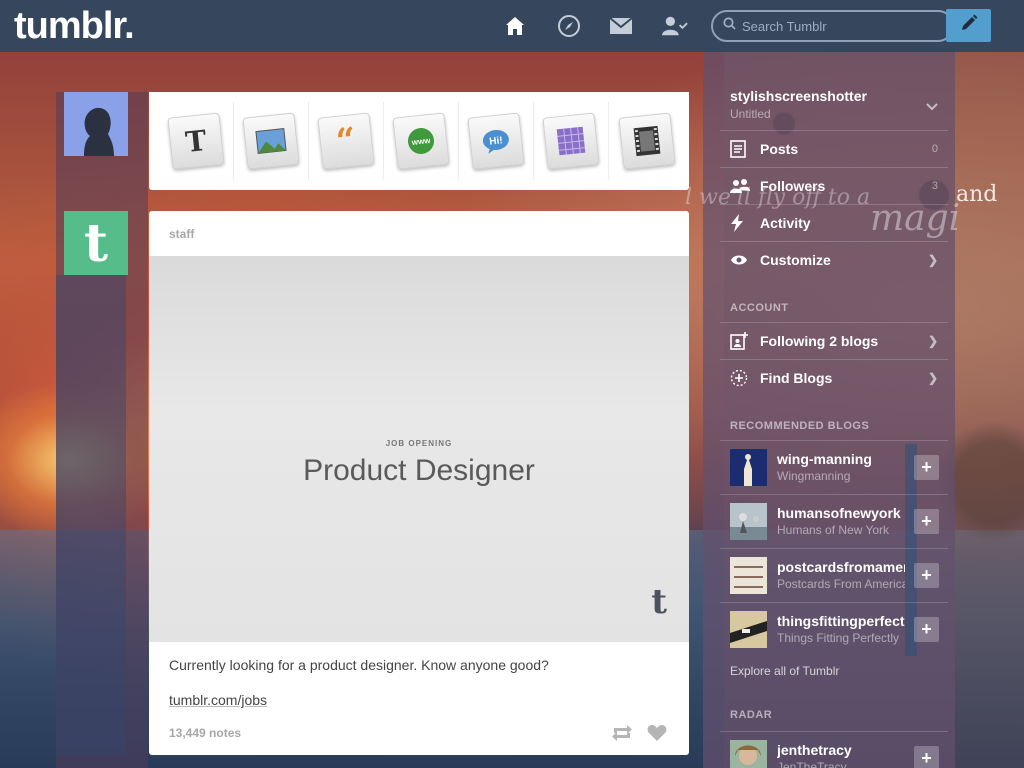  Describe the element at coordinates (622, 733) in the screenshot. I see `reblog-icon` at that location.